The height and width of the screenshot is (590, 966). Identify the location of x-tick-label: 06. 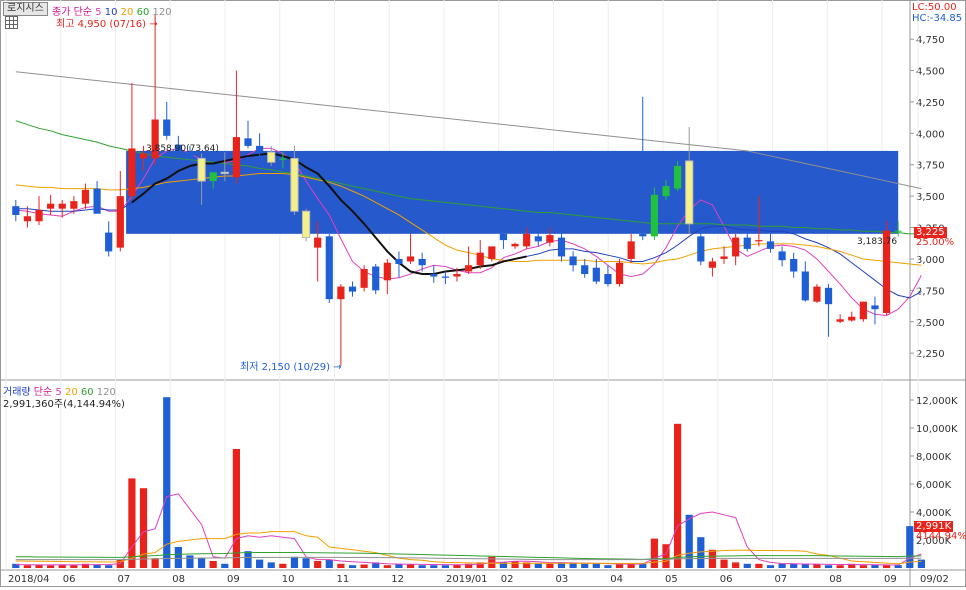
(726, 579).